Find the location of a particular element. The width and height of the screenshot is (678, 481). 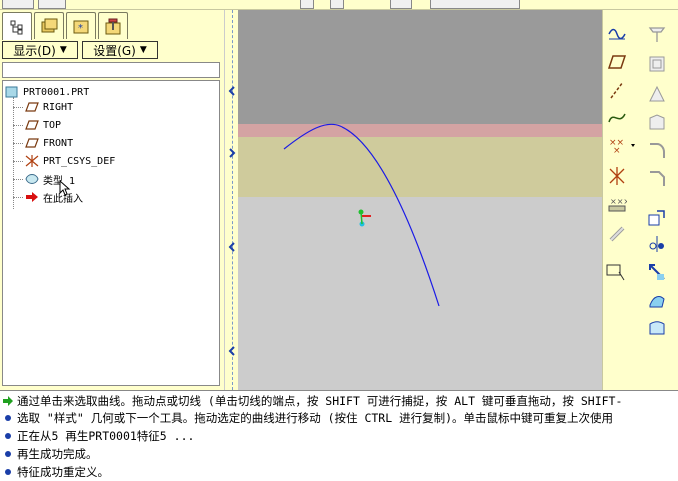

chain-link-icon is located at coordinates (617, 234).